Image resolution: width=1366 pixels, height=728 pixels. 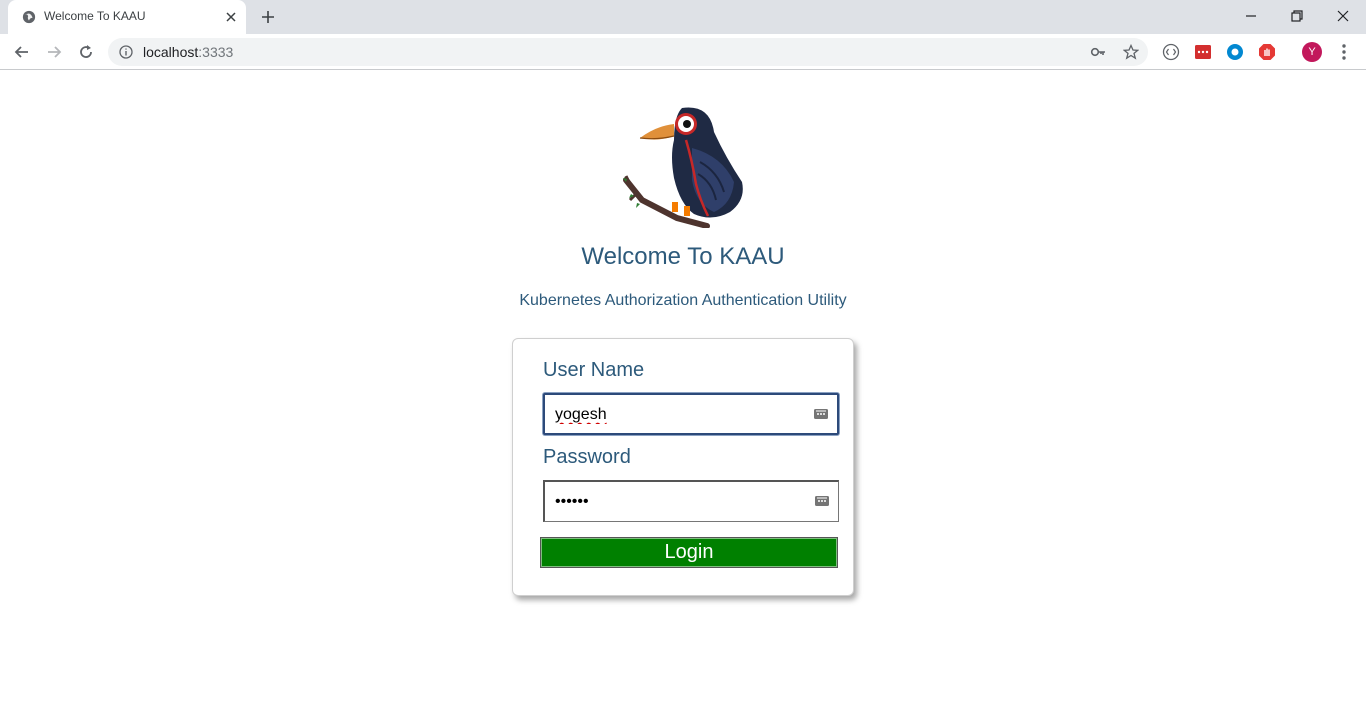 I want to click on key-icon, so click(x=1098, y=52).